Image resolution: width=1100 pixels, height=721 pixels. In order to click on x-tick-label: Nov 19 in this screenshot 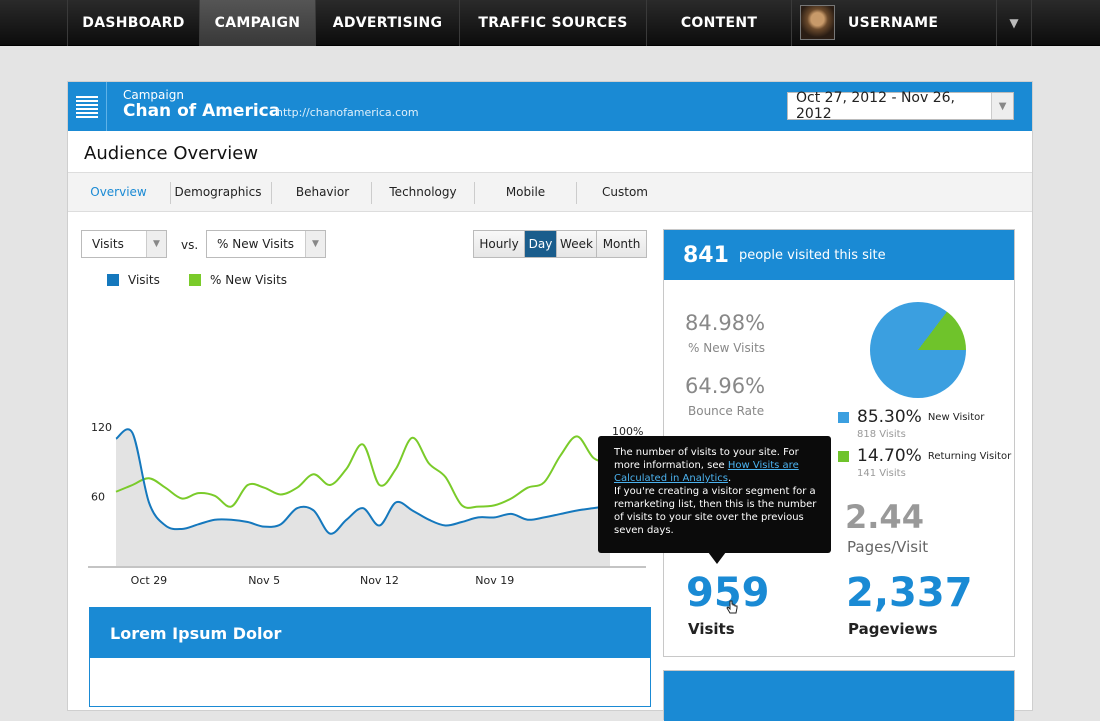, I will do `click(494, 580)`.